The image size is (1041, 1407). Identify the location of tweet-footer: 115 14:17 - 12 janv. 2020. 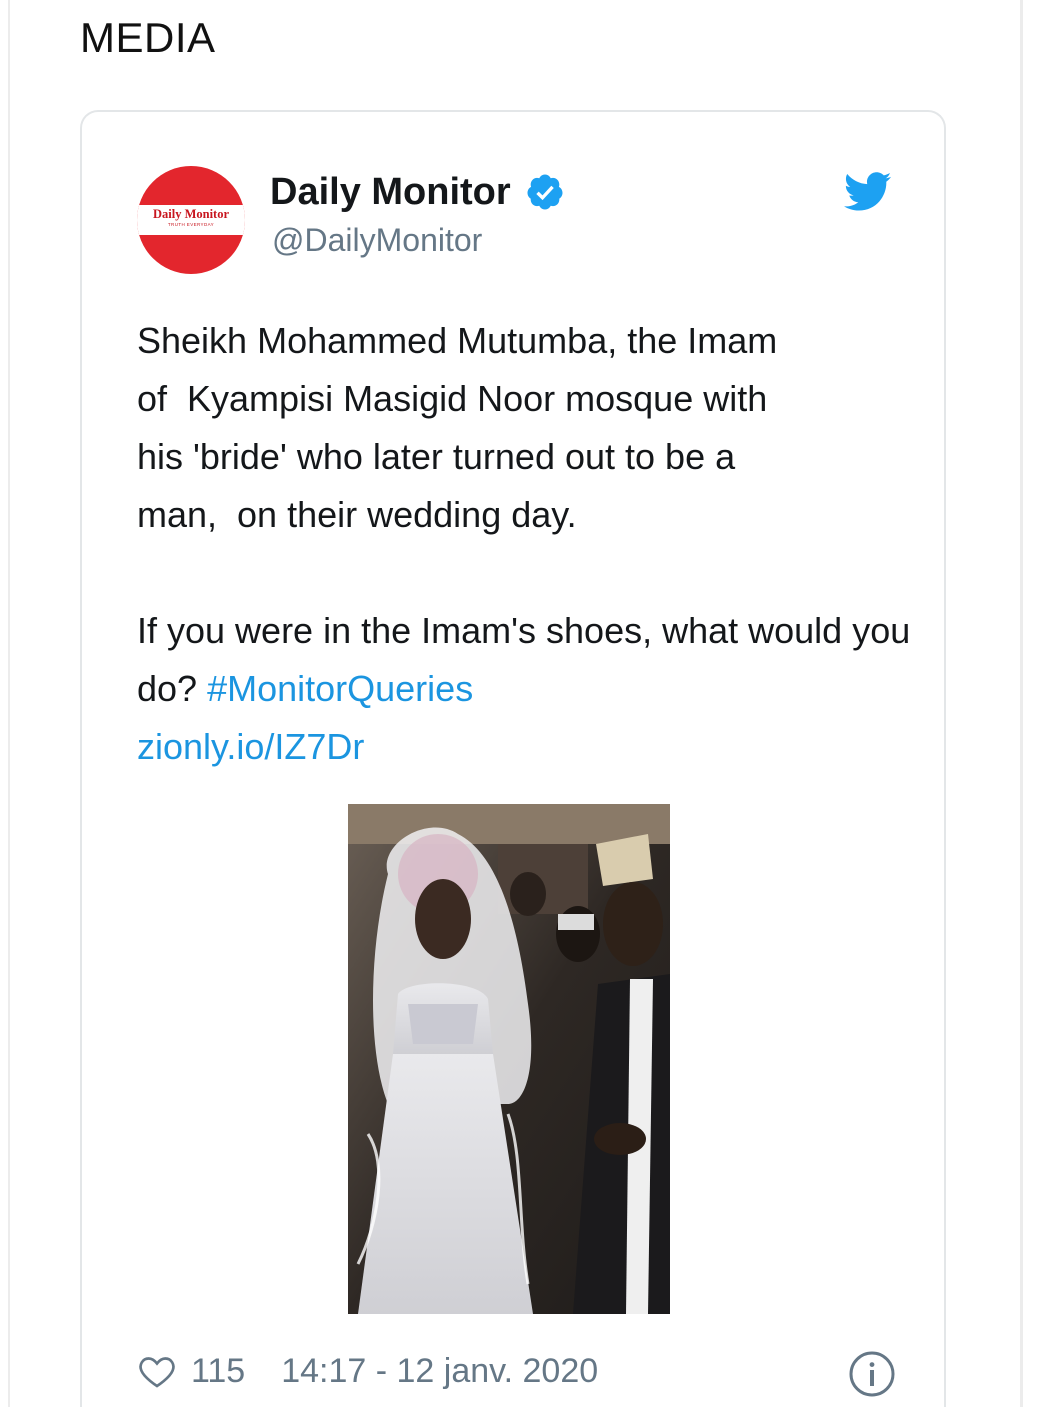
(517, 1371).